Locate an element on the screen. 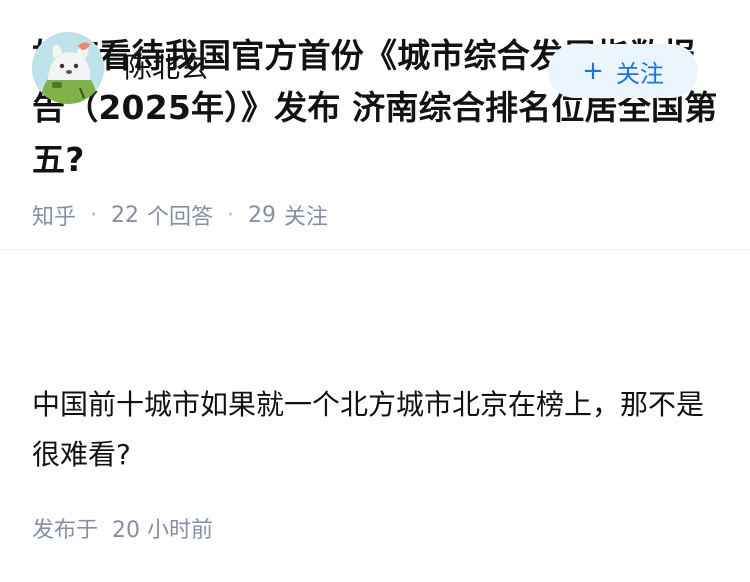  follow-button: + 关注 is located at coordinates (623, 71).